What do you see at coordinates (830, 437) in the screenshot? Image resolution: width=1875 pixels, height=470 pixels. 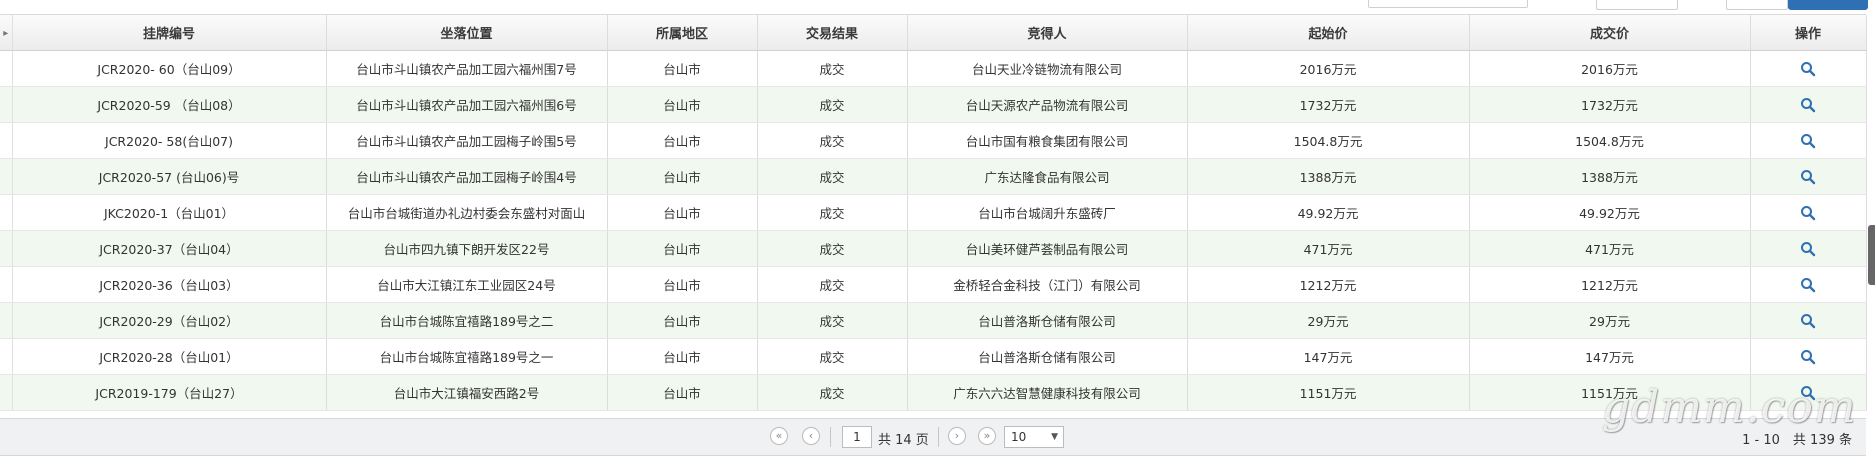 I see `pager-divider` at bounding box center [830, 437].